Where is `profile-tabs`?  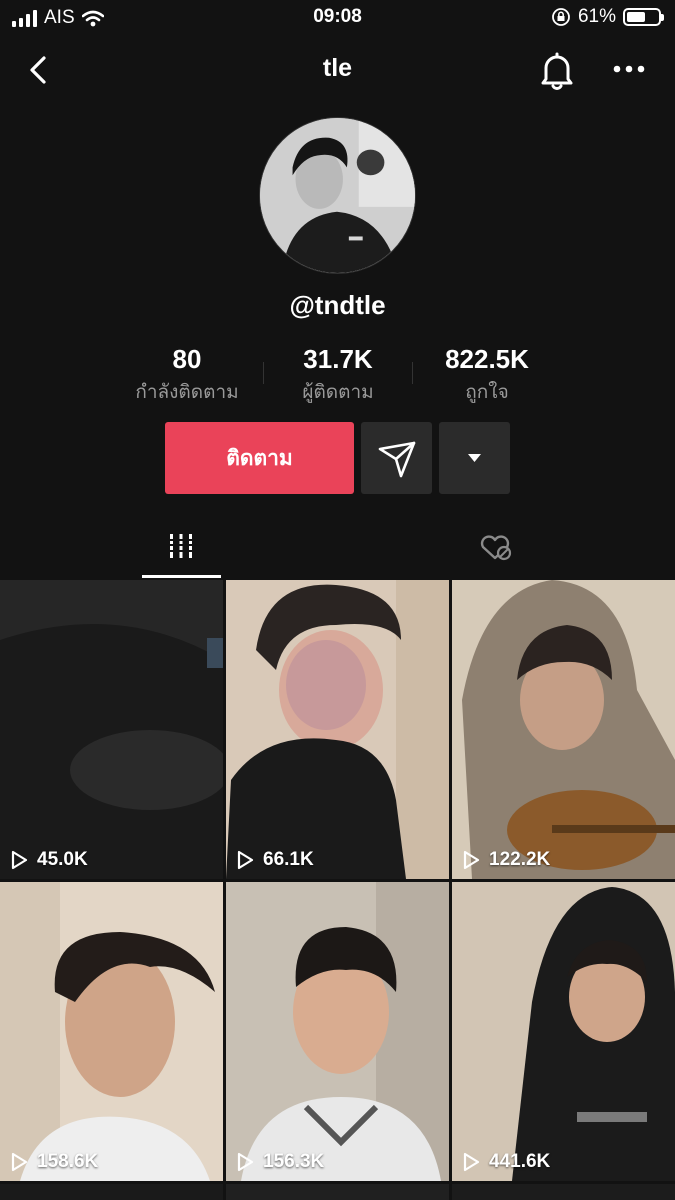 profile-tabs is located at coordinates (337, 549).